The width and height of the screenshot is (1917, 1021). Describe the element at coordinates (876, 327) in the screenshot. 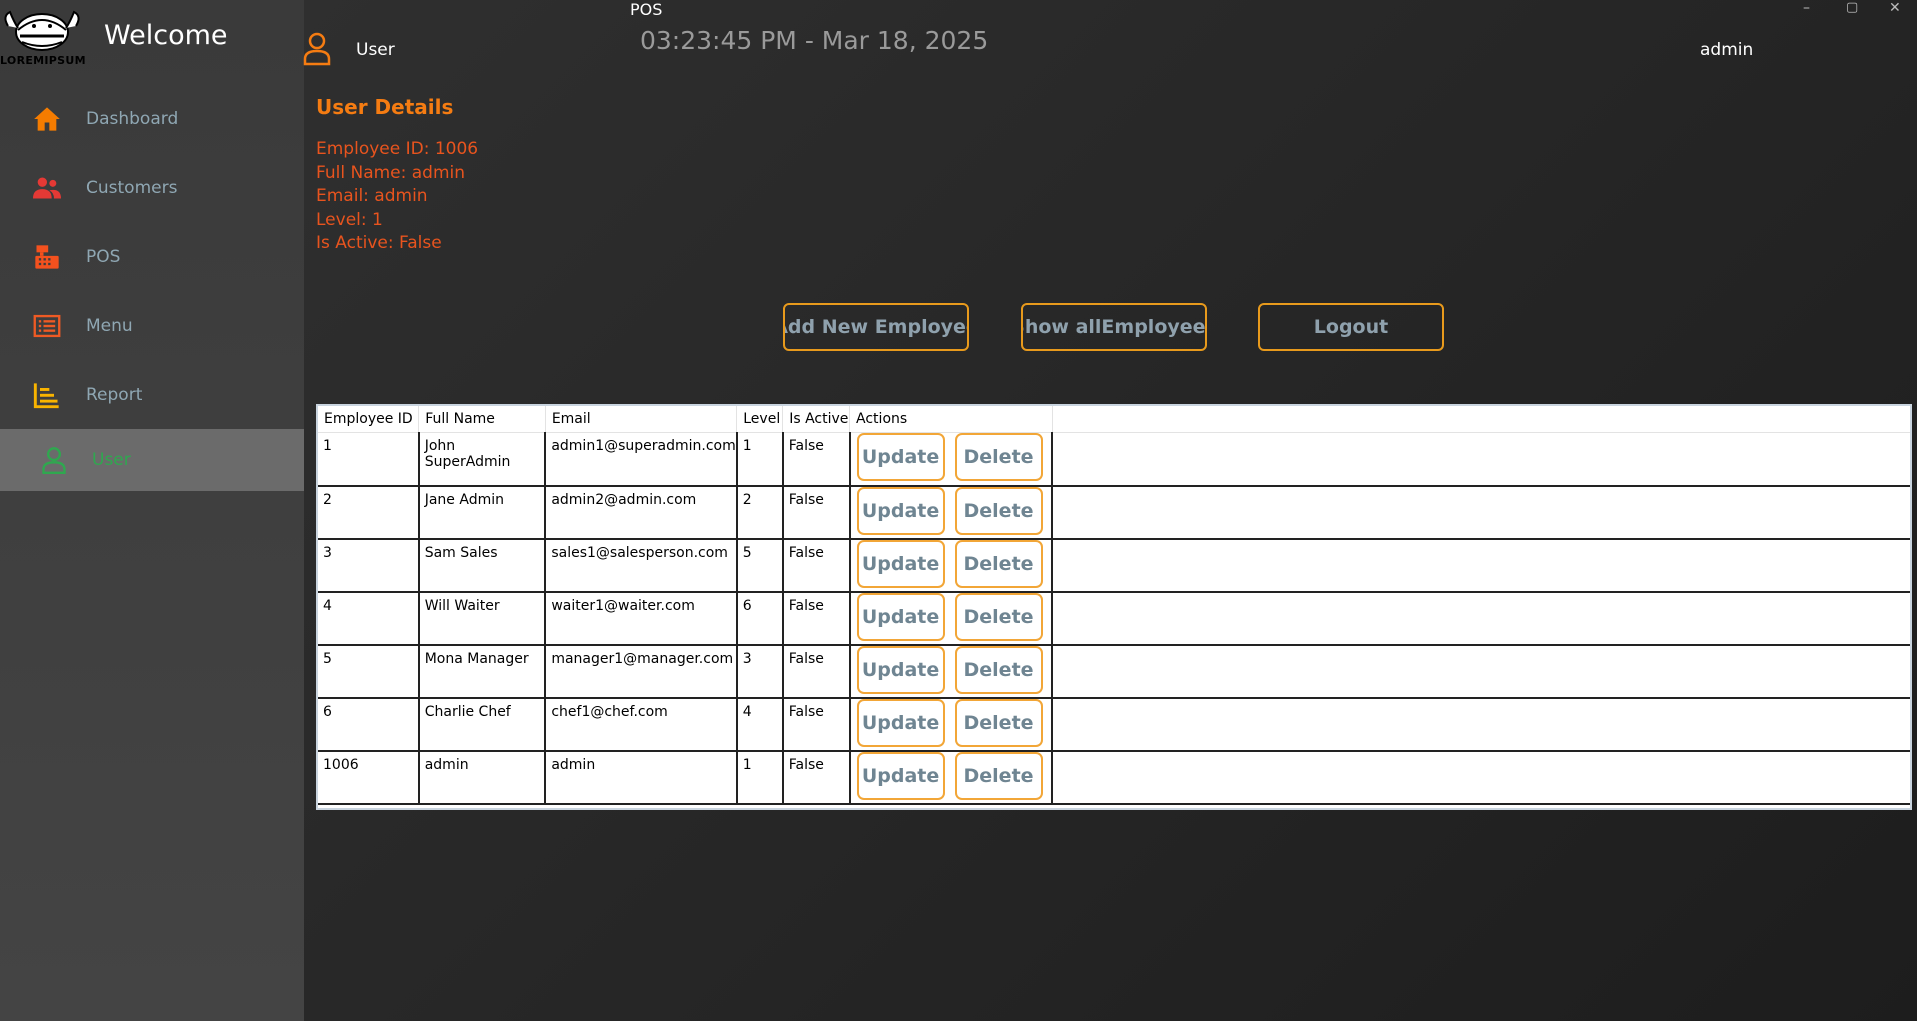

I see `add-employee-button: Add New Employee` at that location.